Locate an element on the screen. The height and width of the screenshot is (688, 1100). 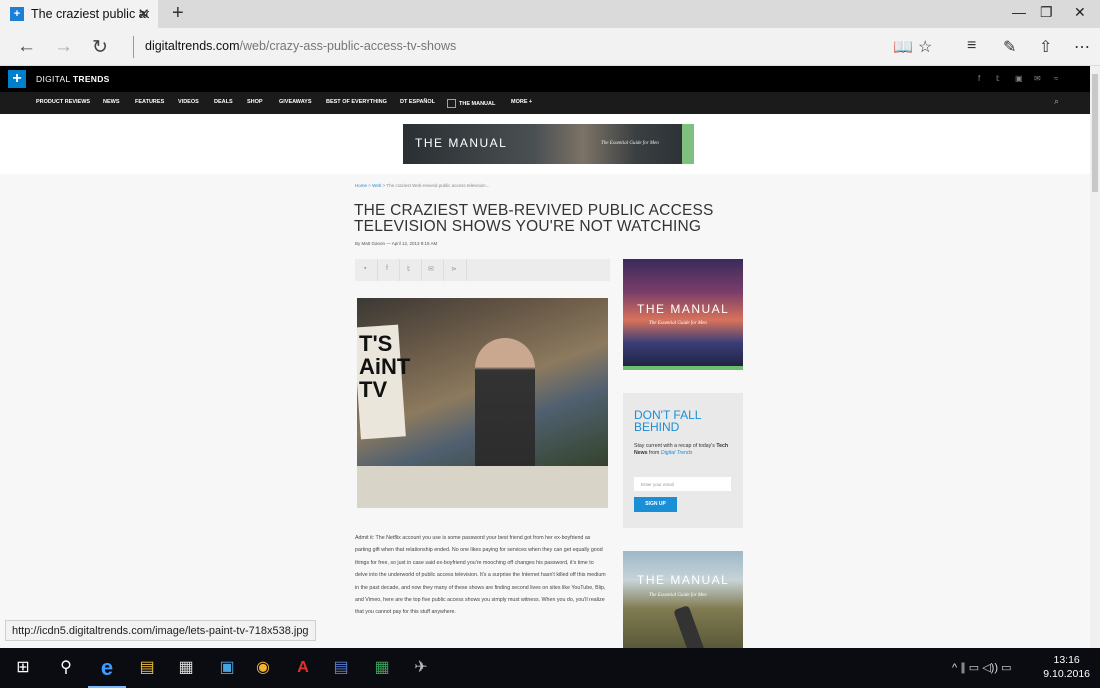
share-email-icon: ✉ is located at coordinates (431, 269).